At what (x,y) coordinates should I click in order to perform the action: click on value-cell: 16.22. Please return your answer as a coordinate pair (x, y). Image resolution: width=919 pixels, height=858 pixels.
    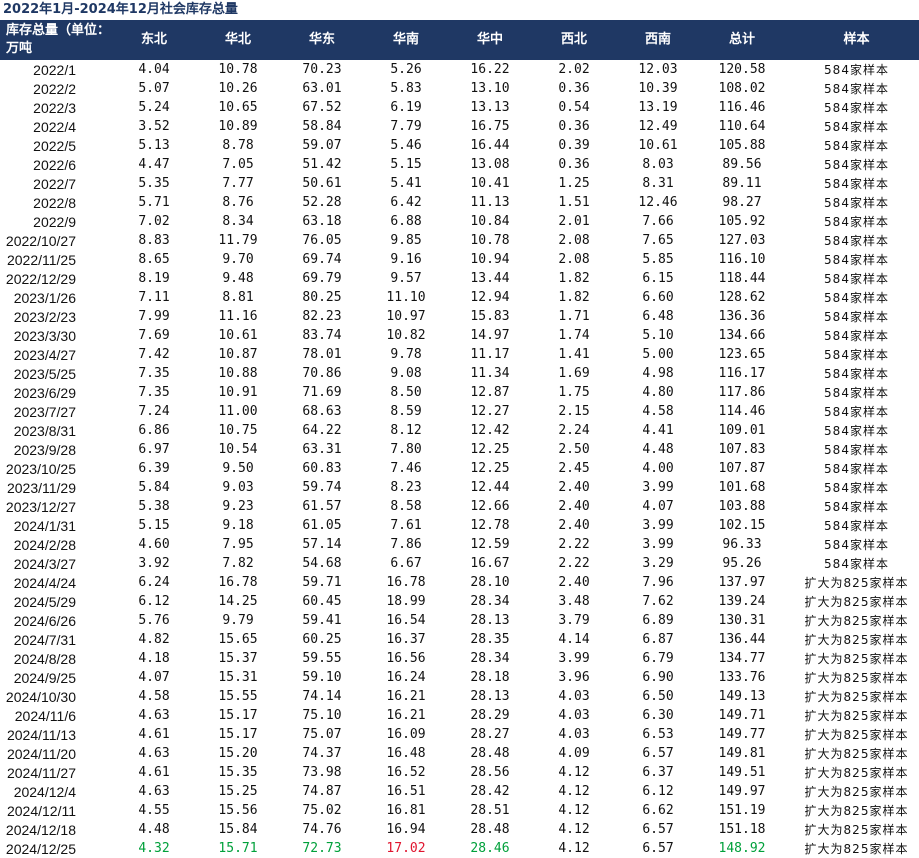
    Looking at the image, I should click on (490, 69).